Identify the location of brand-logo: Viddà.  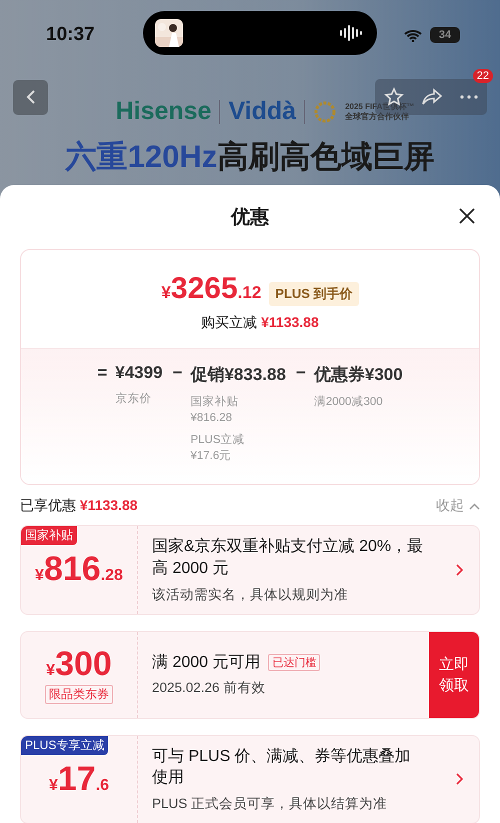
(262, 111).